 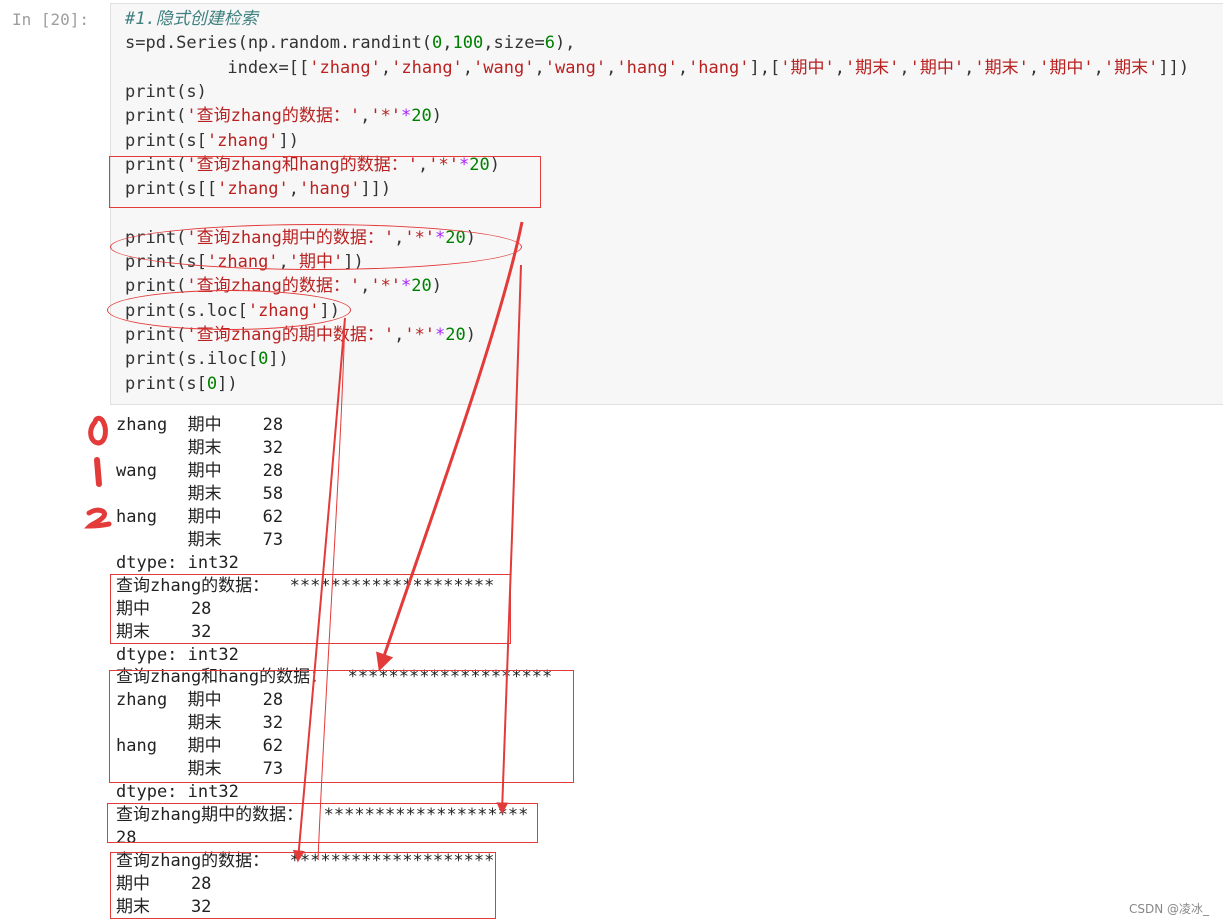 I want to click on watermark: CSDN @凌冰_, so click(x=1168, y=909).